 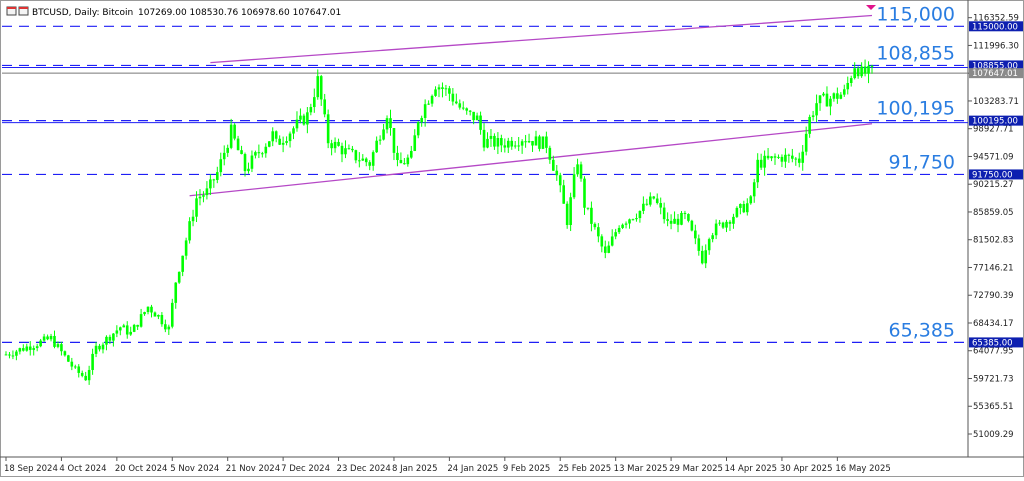 I want to click on y-tick-label: 55365.51, so click(x=993, y=407).